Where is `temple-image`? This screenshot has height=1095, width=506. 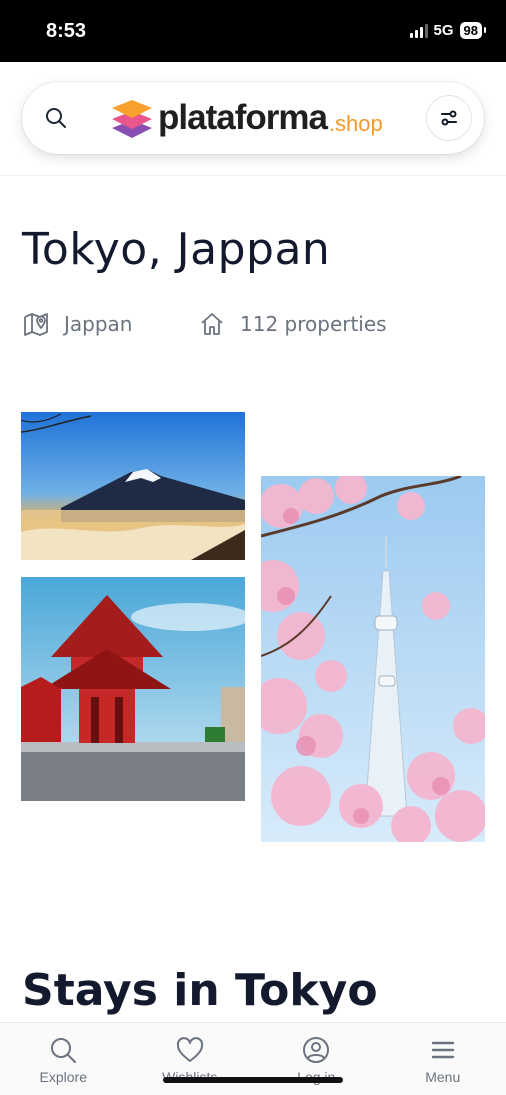
temple-image is located at coordinates (133, 689).